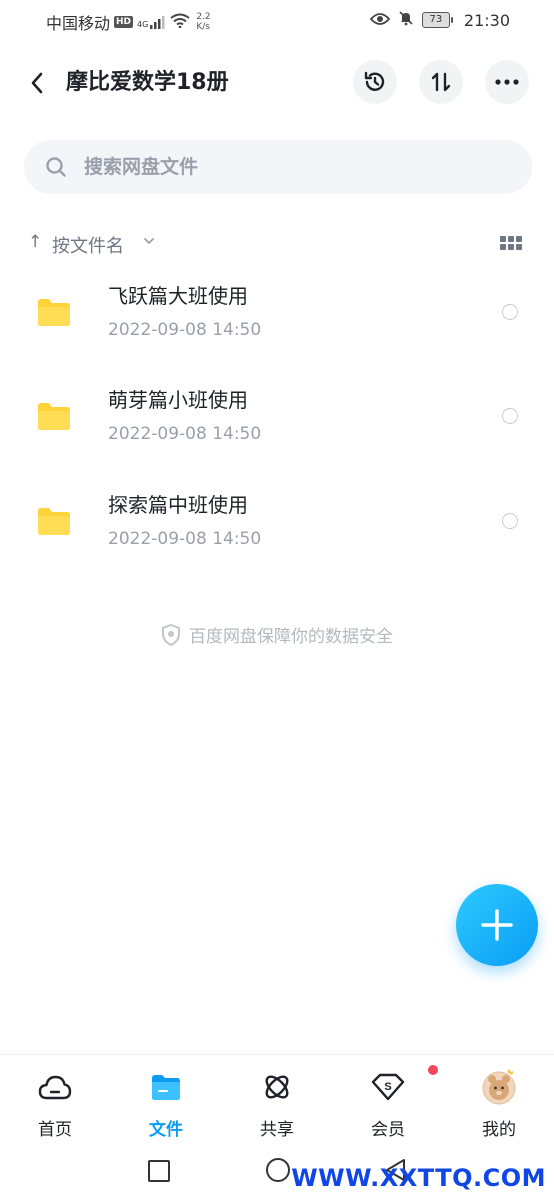 This screenshot has height=1200, width=554. Describe the element at coordinates (380, 20) in the screenshot. I see `eye-icon` at that location.